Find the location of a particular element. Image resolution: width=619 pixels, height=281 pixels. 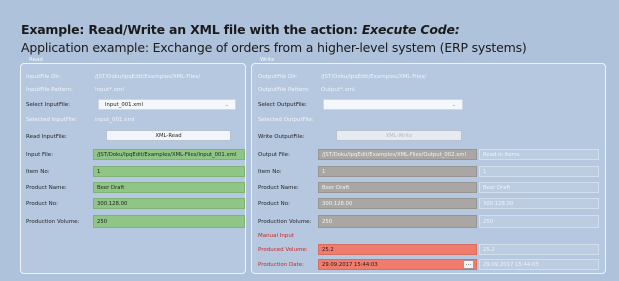

manual-input-label: Manual Input is located at coordinates (276, 236).